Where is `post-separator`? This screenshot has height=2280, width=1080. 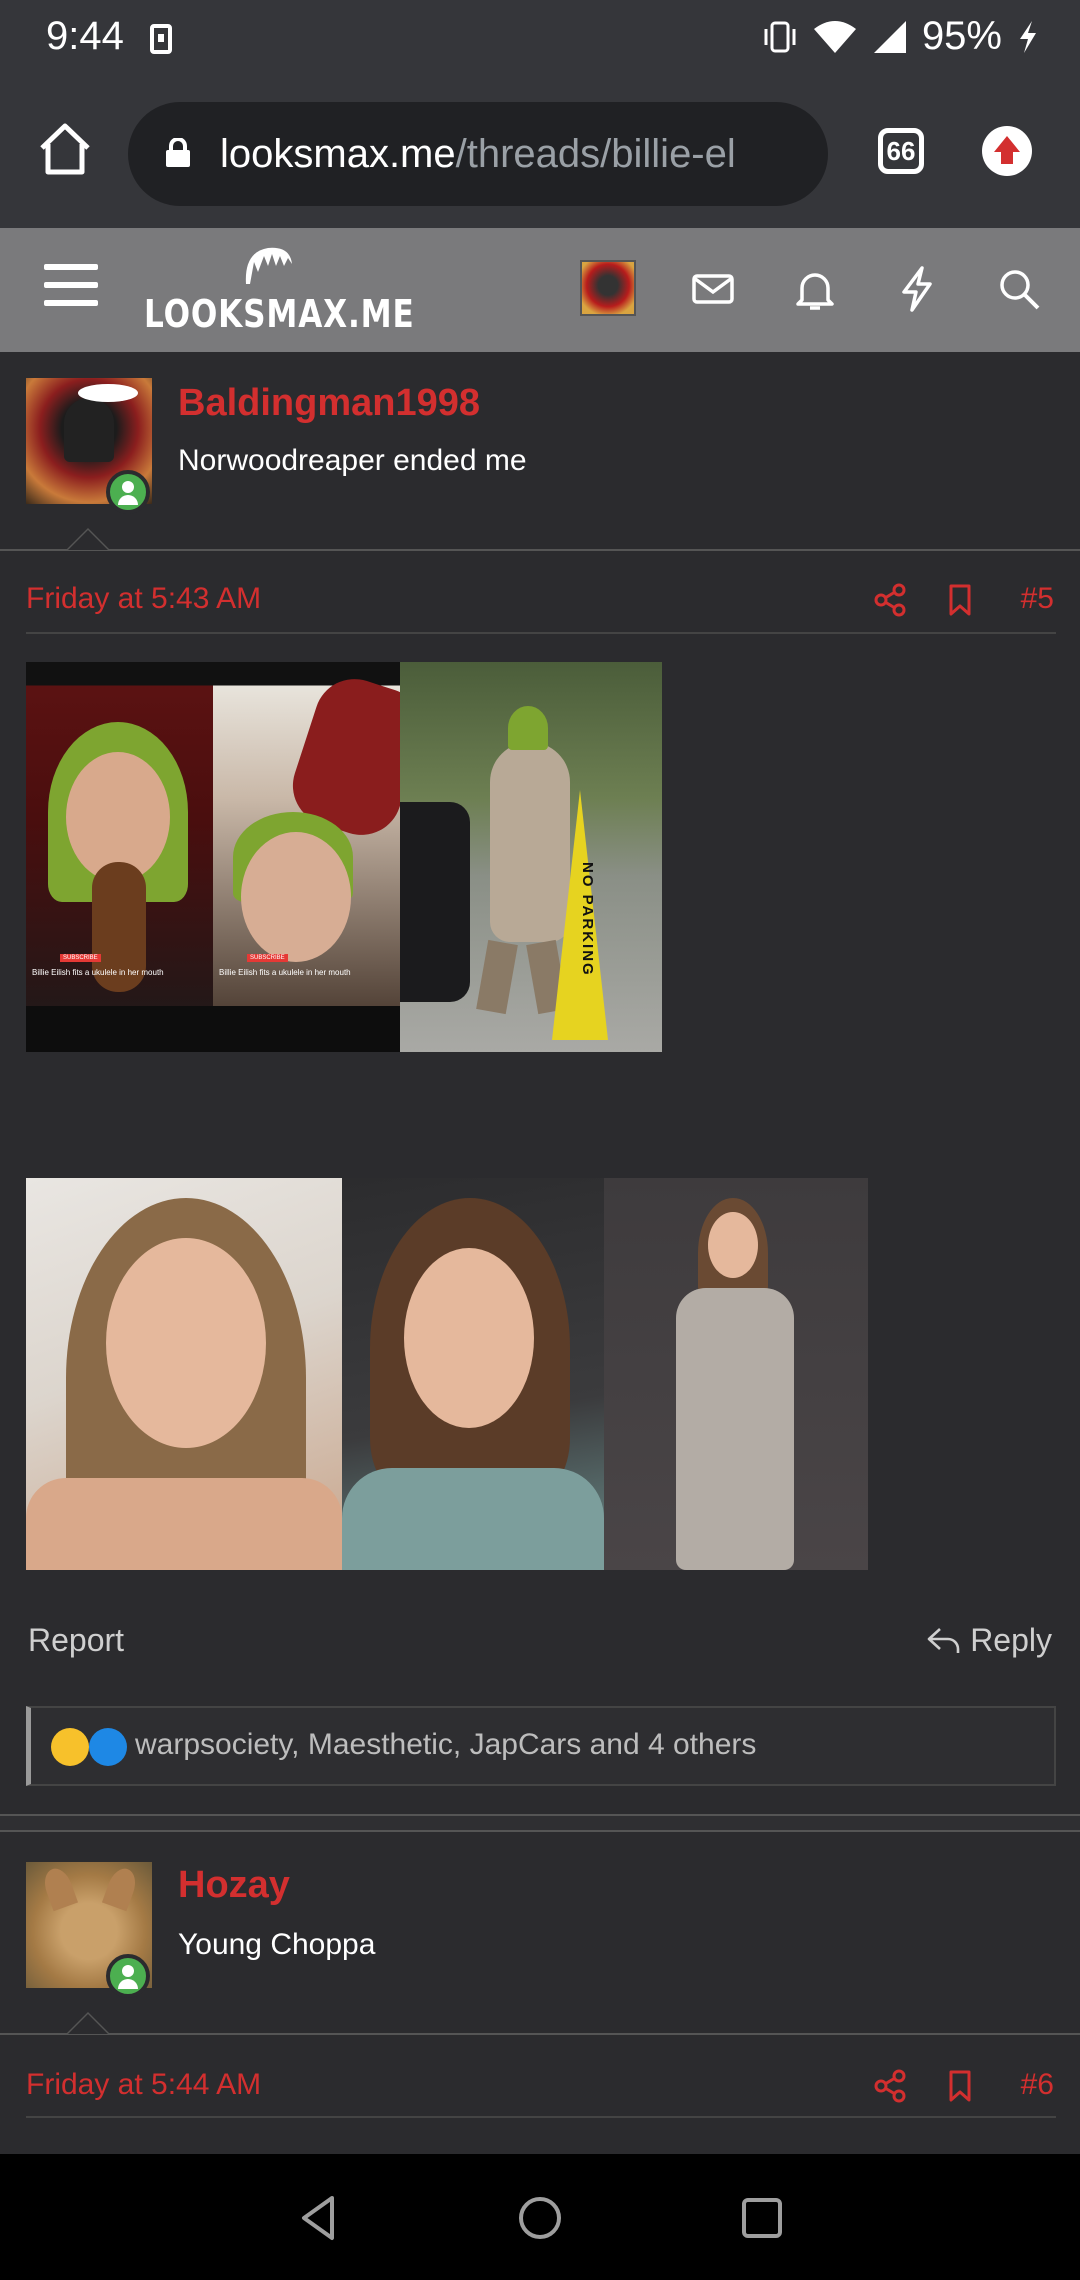
post-separator is located at coordinates (540, 1823).